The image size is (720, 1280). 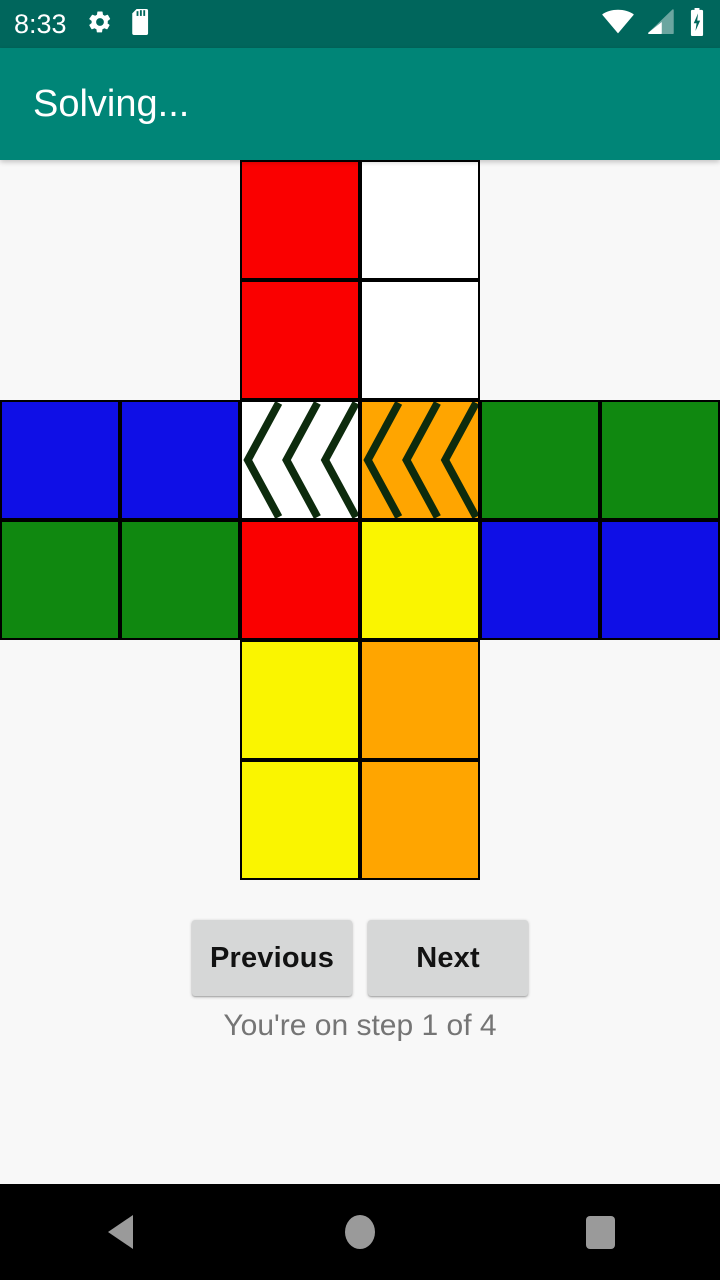 What do you see at coordinates (40, 23) in the screenshot?
I see `status-bar-clock: 8:33` at bounding box center [40, 23].